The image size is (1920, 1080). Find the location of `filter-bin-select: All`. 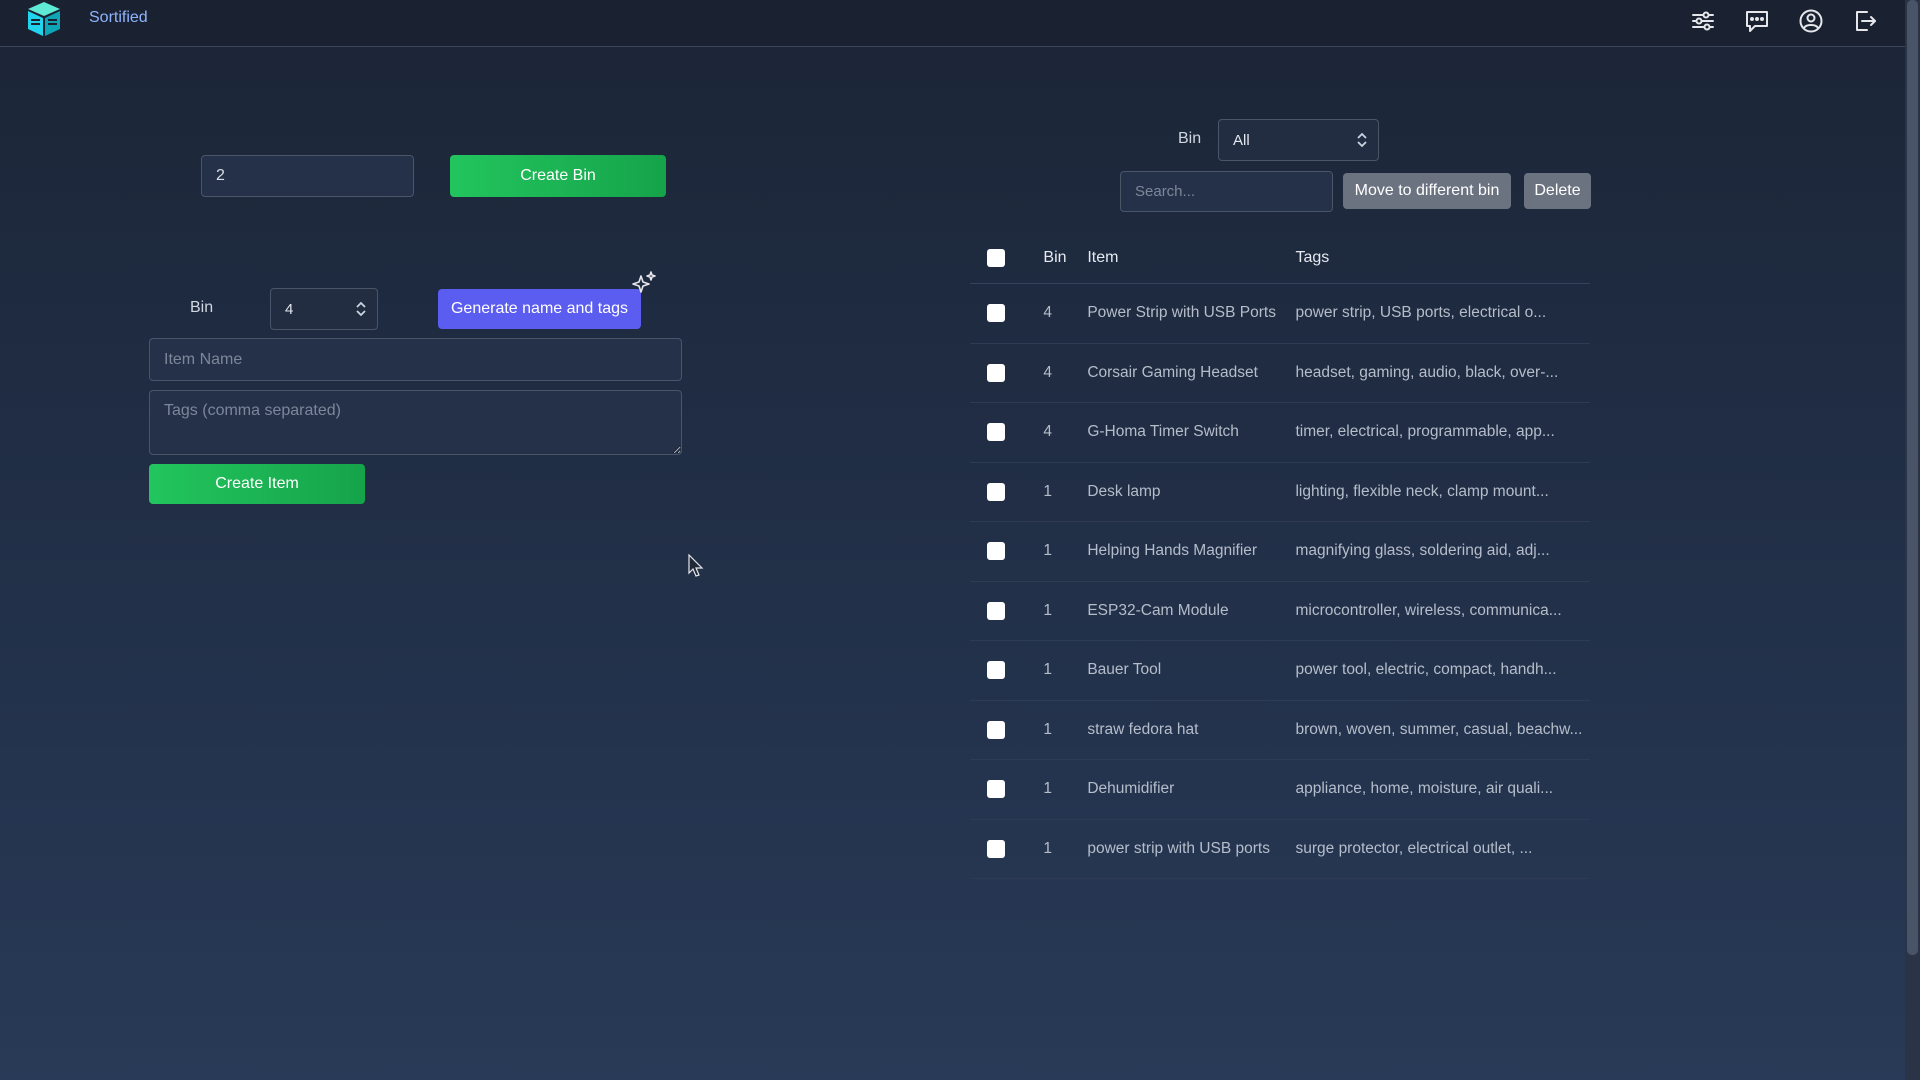

filter-bin-select: All is located at coordinates (1298, 140).